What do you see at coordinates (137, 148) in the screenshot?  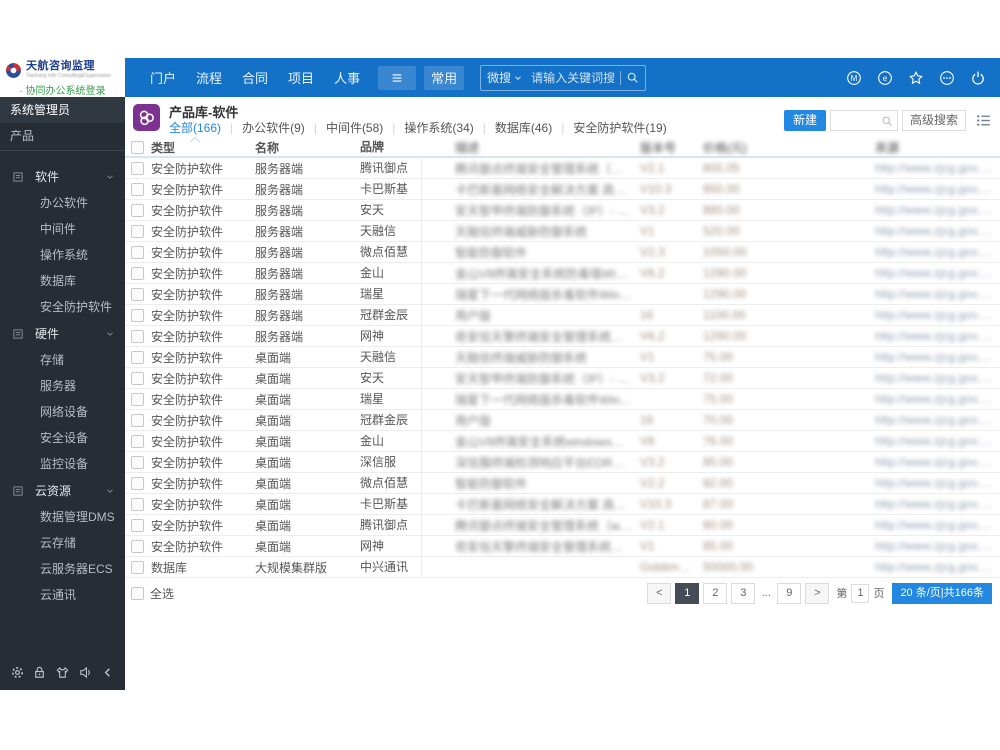 I see `header-checkbox` at bounding box center [137, 148].